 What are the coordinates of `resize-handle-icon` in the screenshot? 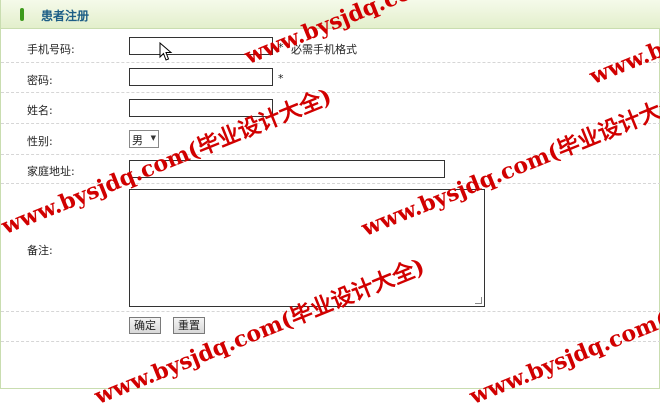 It's located at (478, 300).